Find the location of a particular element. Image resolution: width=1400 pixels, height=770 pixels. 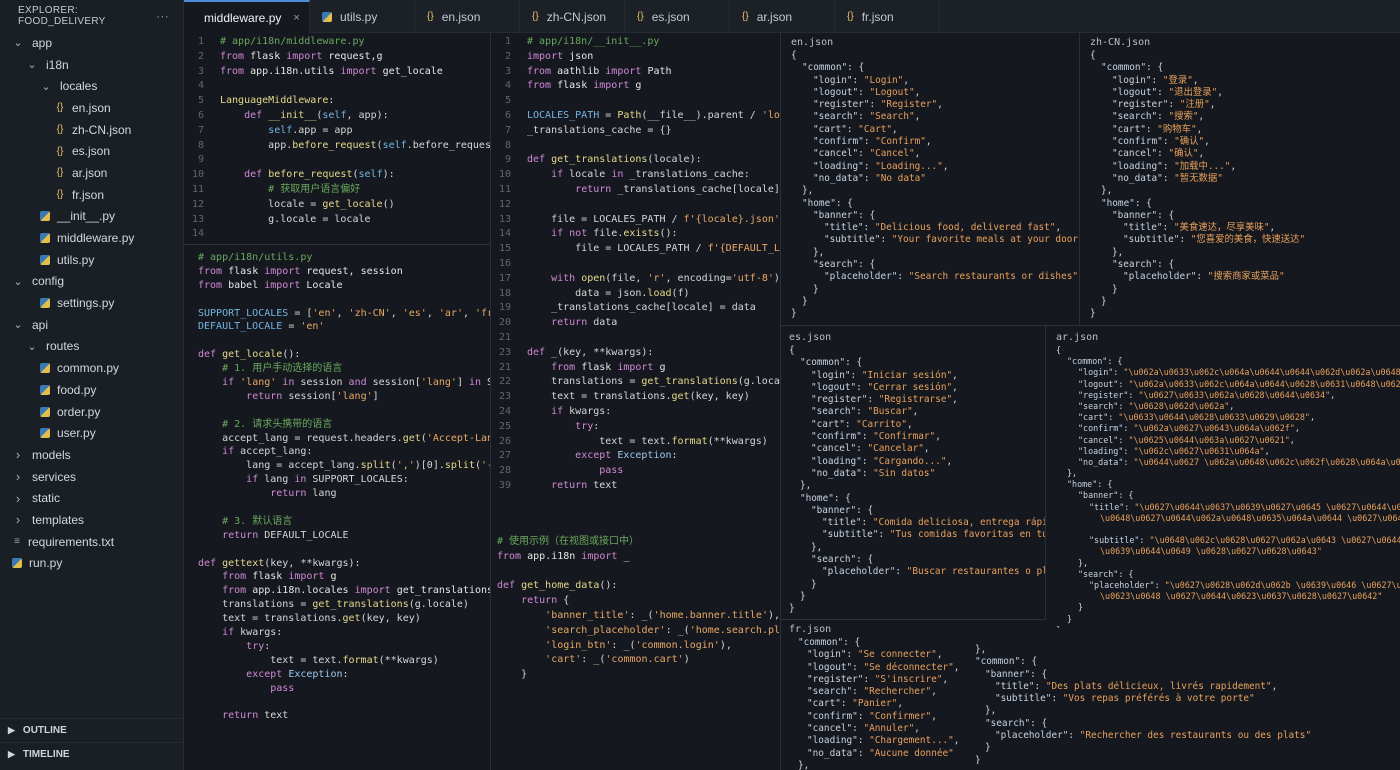

tree-item: ⌄ i18n is located at coordinates (91, 65).